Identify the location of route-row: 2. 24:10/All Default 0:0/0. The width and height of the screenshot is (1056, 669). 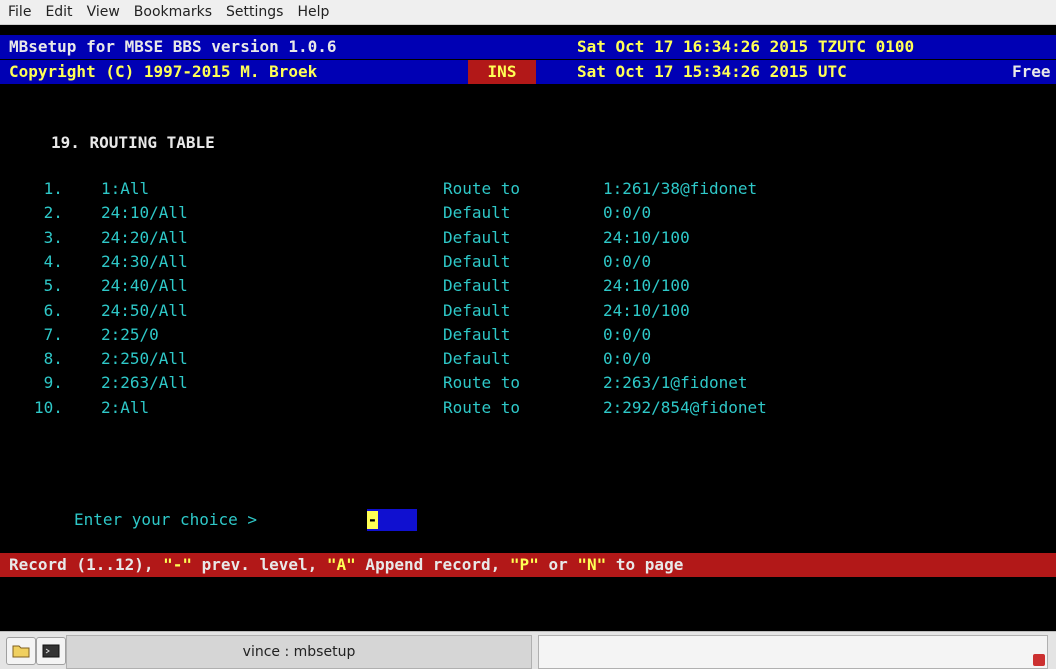
(528, 213).